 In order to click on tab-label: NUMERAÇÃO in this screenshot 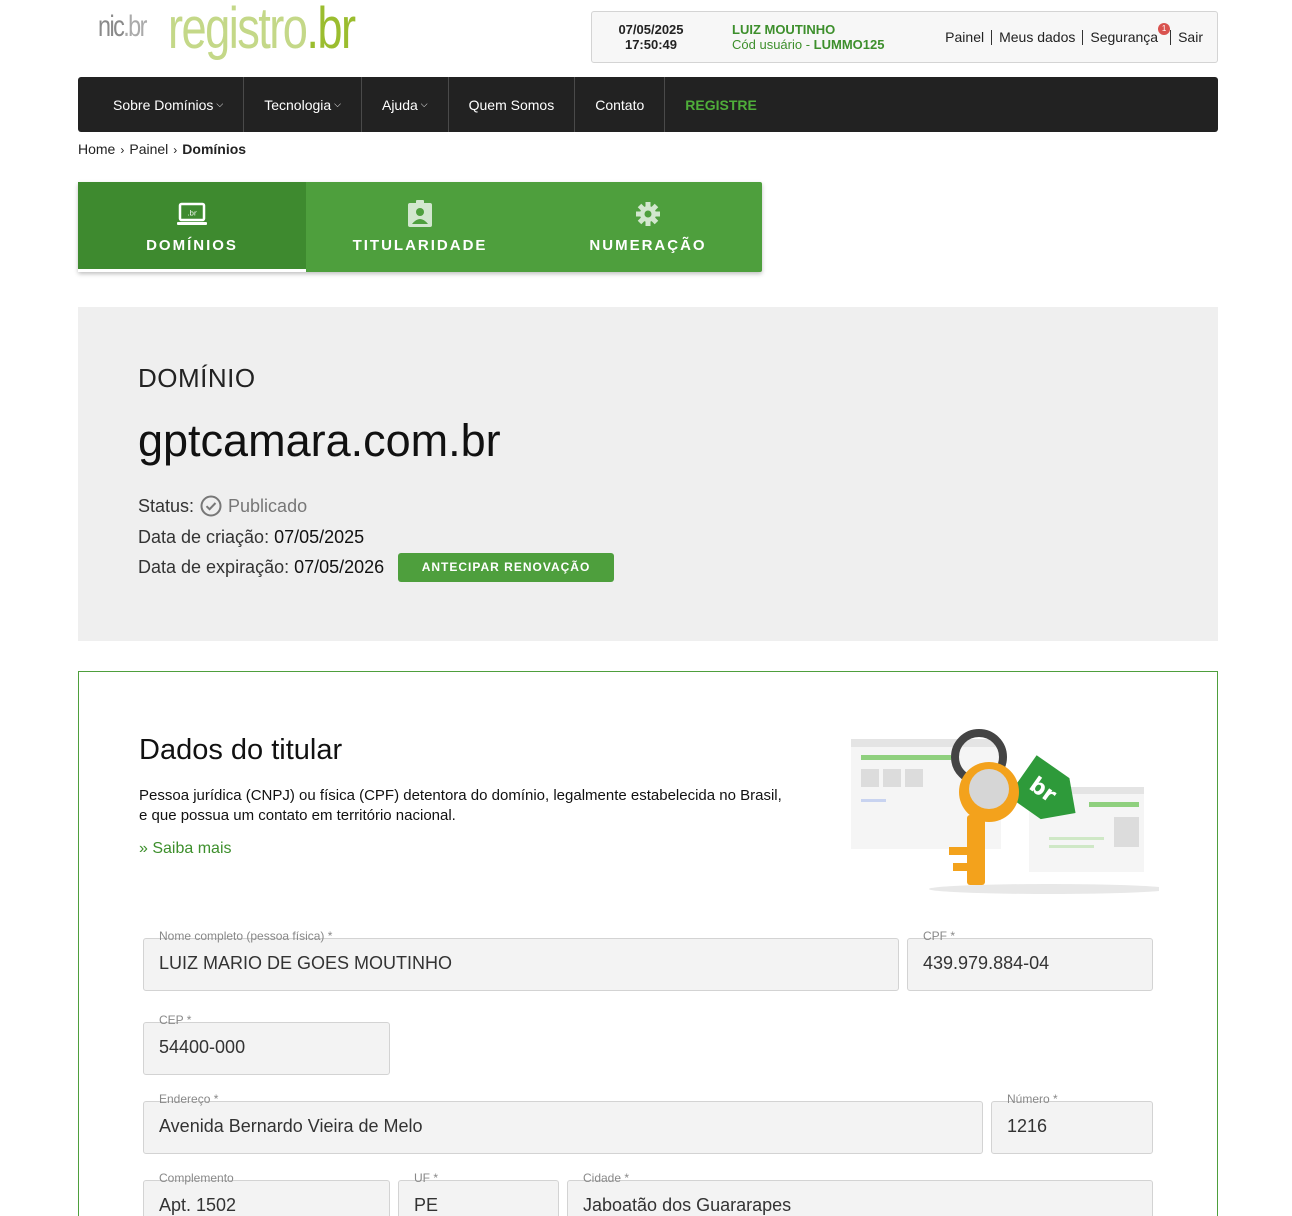, I will do `click(648, 245)`.